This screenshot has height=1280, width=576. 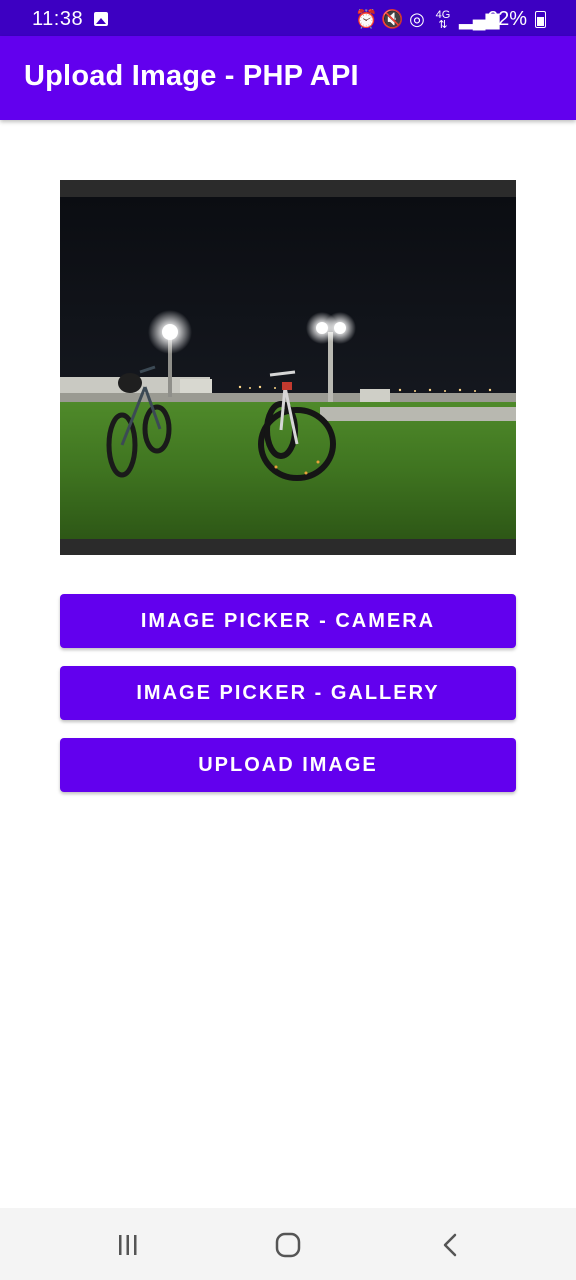 What do you see at coordinates (479, 19) in the screenshot?
I see `signal-icon: ▂▄▆` at bounding box center [479, 19].